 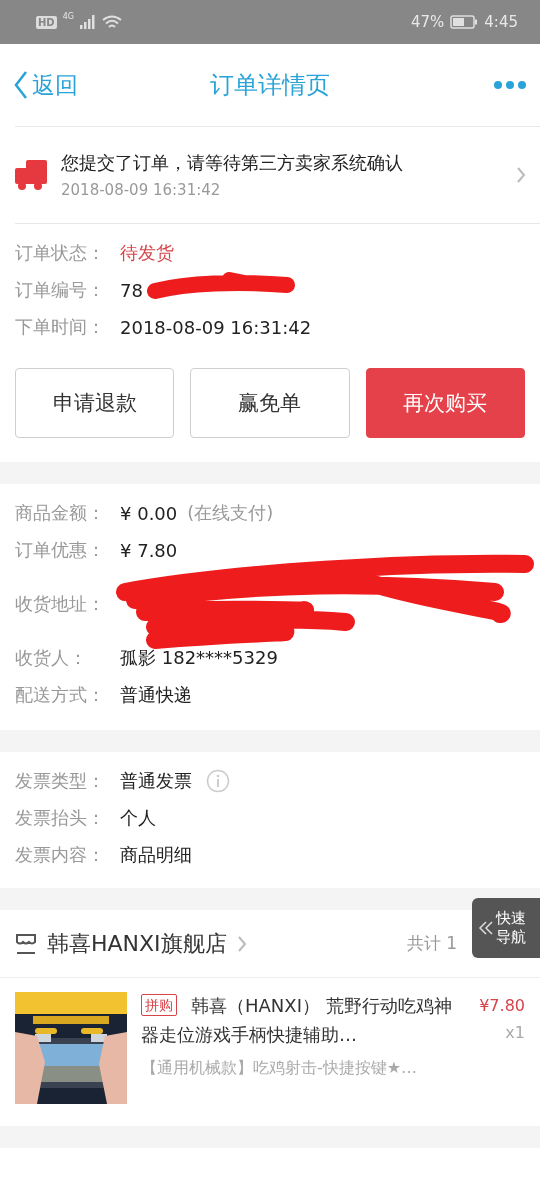 What do you see at coordinates (60, 290) in the screenshot?
I see `field-label: 订单编号：` at bounding box center [60, 290].